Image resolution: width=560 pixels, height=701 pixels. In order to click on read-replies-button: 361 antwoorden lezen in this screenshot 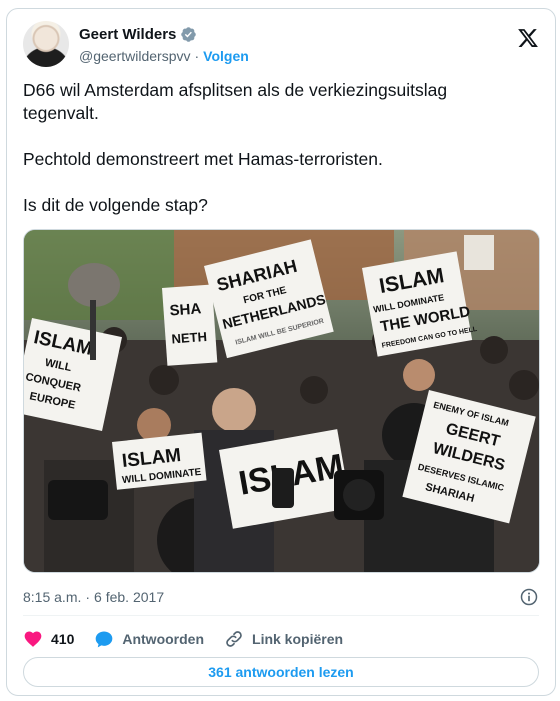, I will do `click(281, 672)`.